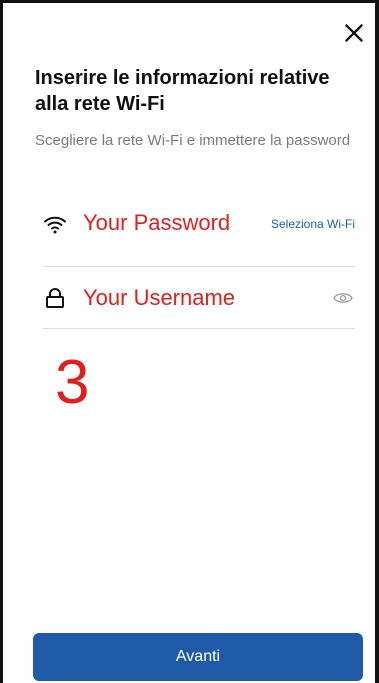 This screenshot has width=379, height=683. What do you see at coordinates (199, 236) in the screenshot?
I see `wifi-network-row: Your Password Seleziona Wi-Fi` at bounding box center [199, 236].